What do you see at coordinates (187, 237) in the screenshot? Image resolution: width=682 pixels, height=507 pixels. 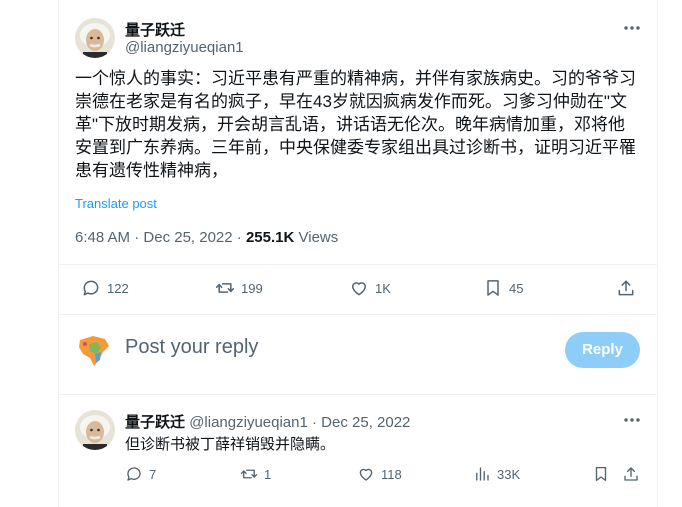 I see `tweet-date: Dec 25, 2022` at bounding box center [187, 237].